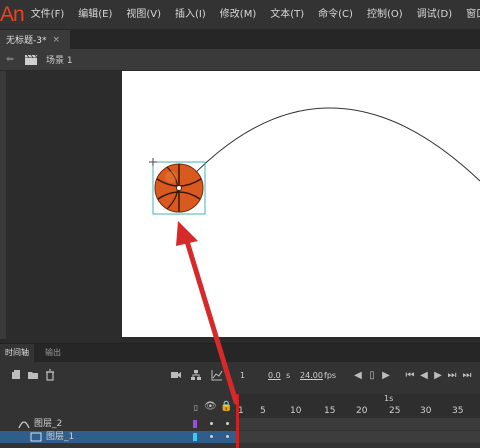  Describe the element at coordinates (207, 313) in the screenshot. I see `annotation-arrow` at that location.